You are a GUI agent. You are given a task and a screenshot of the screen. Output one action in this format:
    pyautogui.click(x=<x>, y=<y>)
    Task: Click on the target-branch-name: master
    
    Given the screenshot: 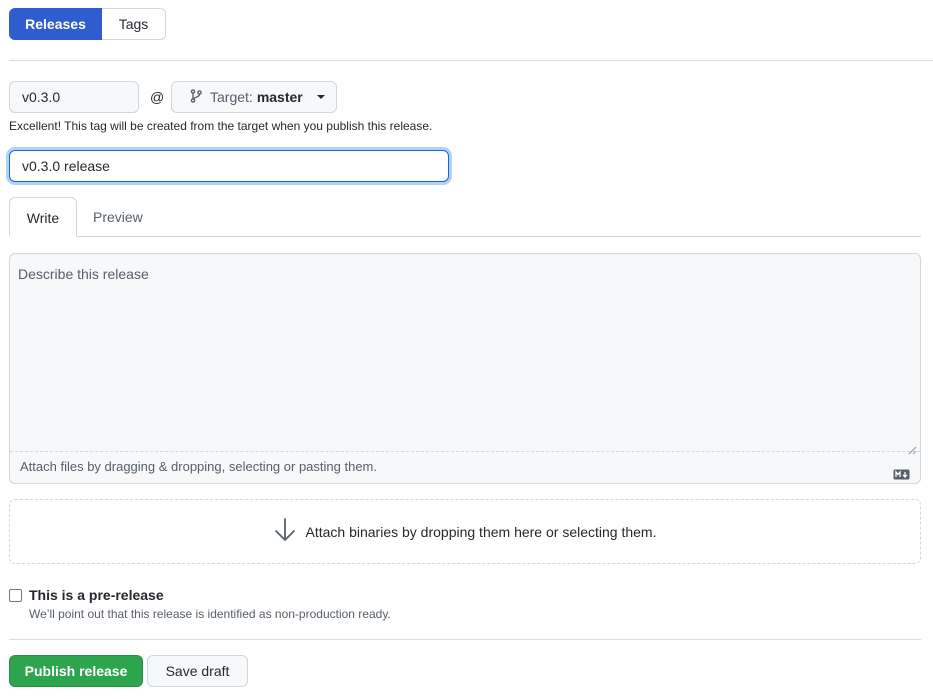 What is the action you would take?
    pyautogui.click(x=279, y=97)
    